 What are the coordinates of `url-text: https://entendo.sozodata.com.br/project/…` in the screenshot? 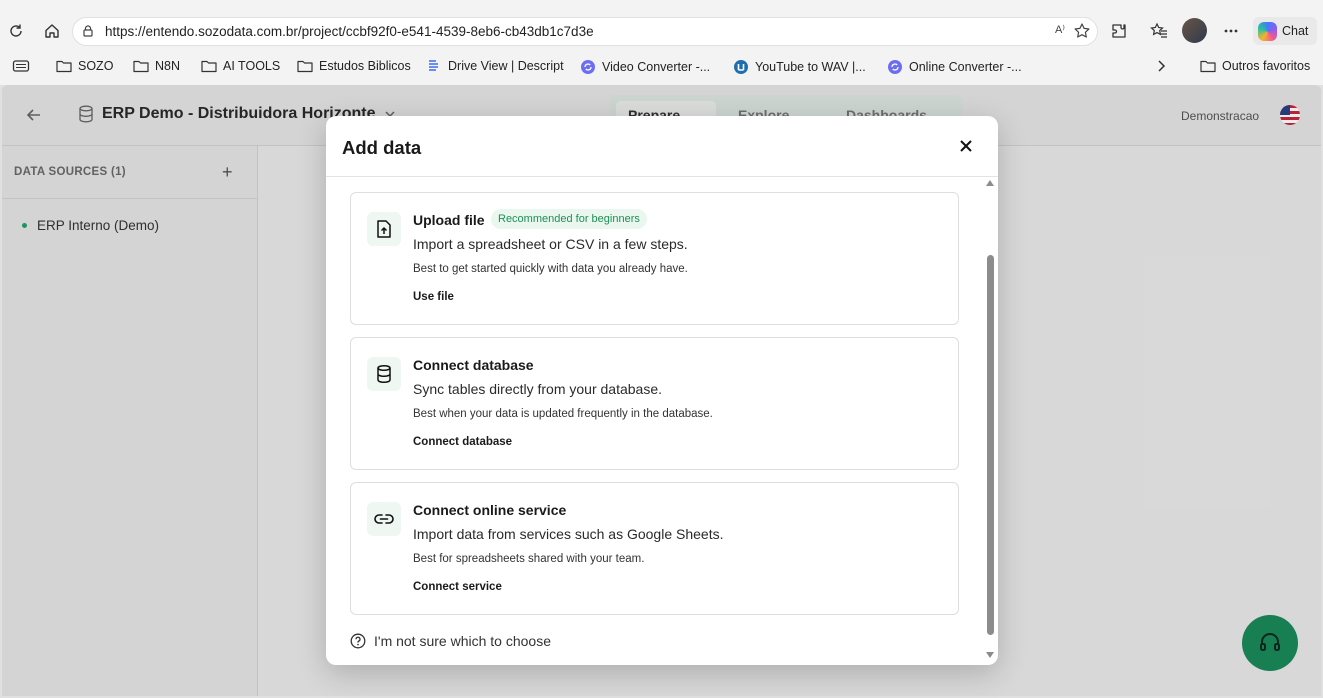 It's located at (349, 31).